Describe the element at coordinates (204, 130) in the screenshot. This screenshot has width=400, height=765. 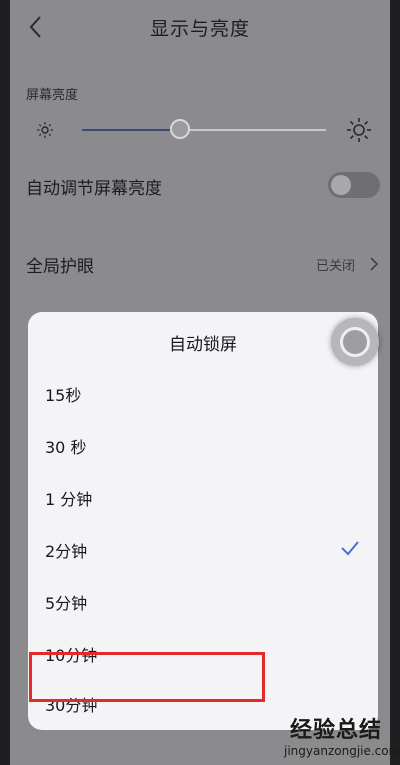
I see `brightness-track` at that location.